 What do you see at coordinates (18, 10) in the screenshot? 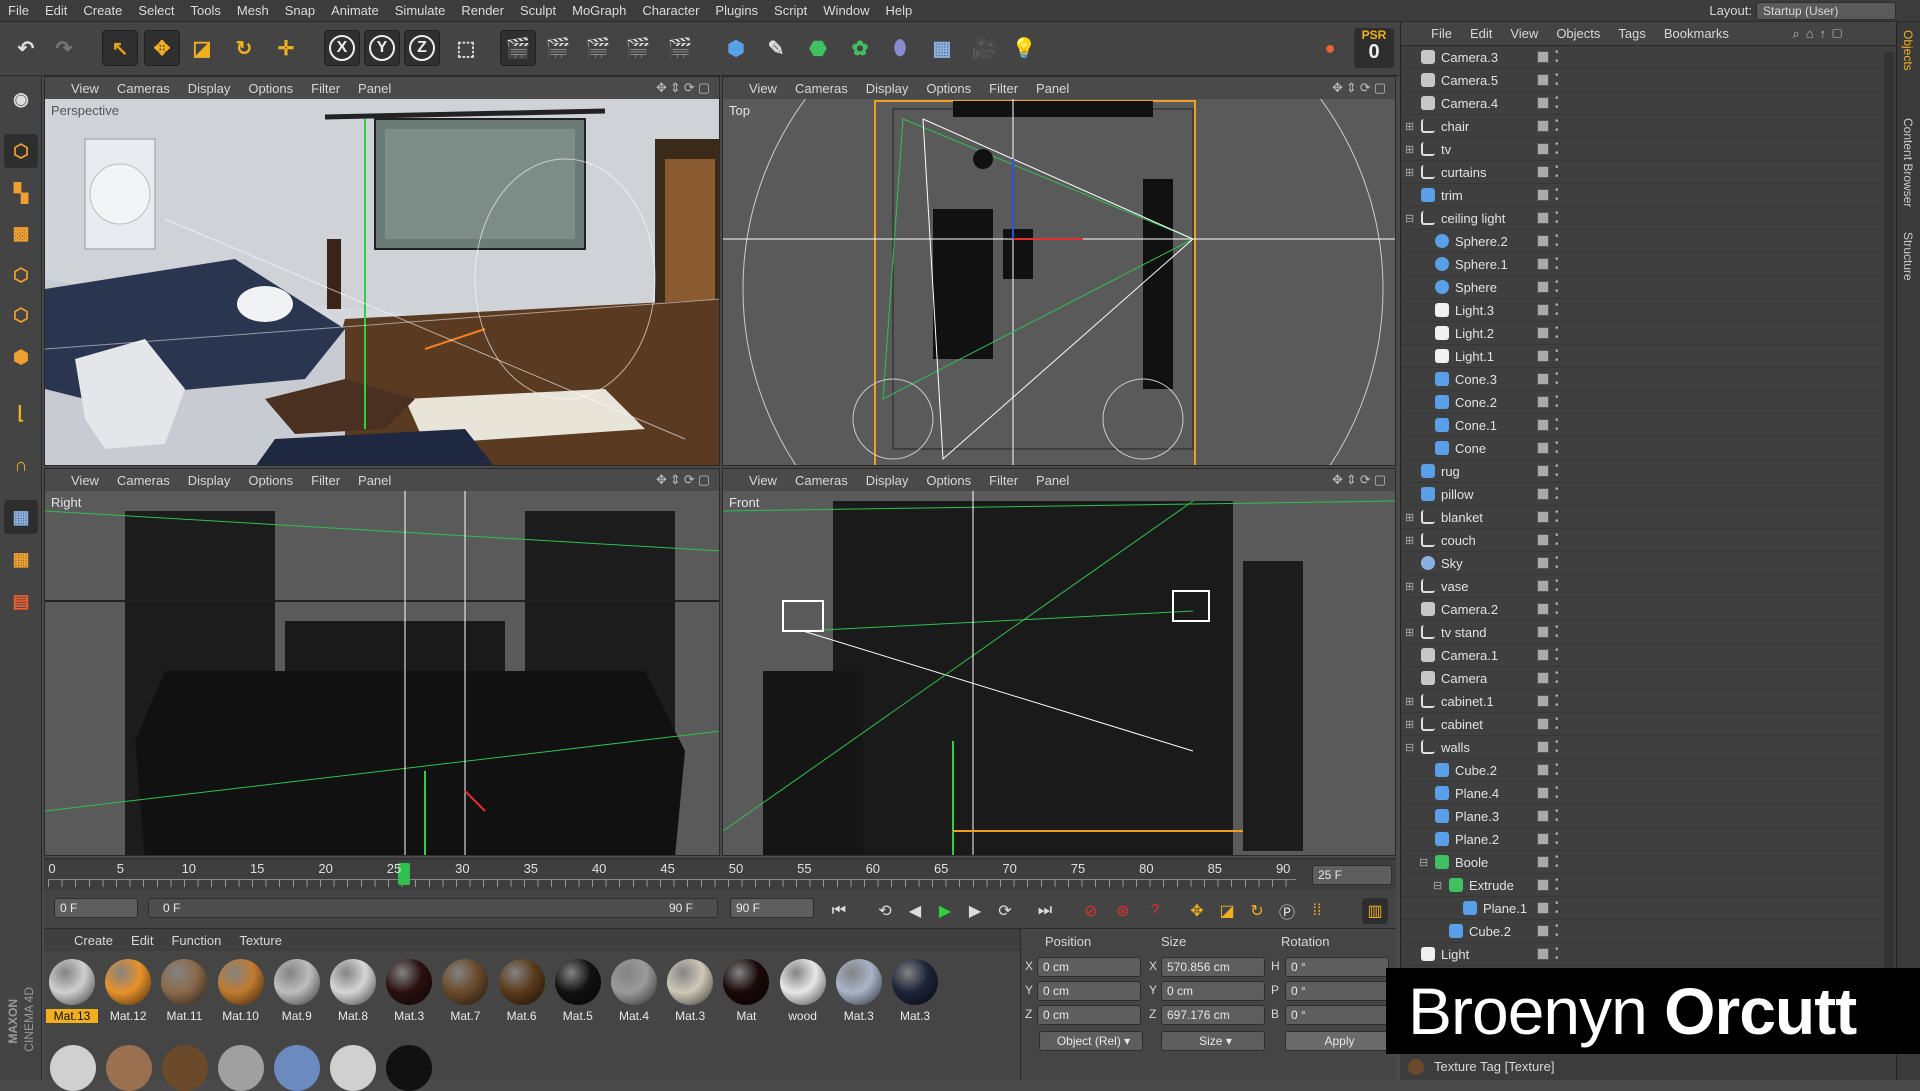
I see `menu-file: File` at bounding box center [18, 10].